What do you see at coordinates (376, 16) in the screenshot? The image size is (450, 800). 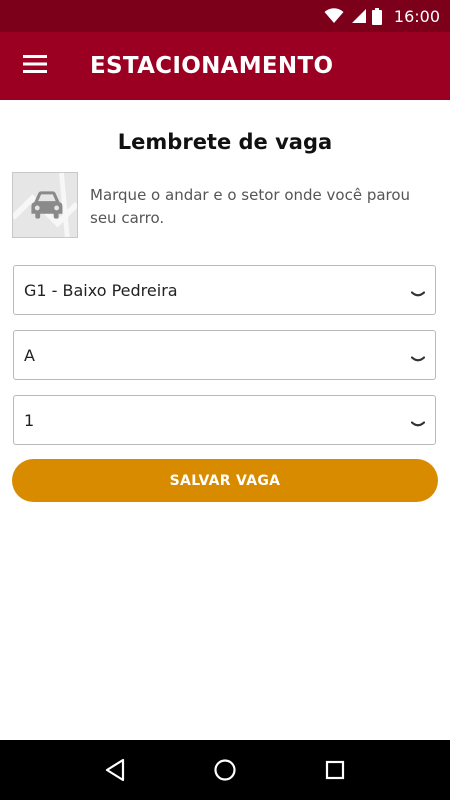 I see `battery-icon` at bounding box center [376, 16].